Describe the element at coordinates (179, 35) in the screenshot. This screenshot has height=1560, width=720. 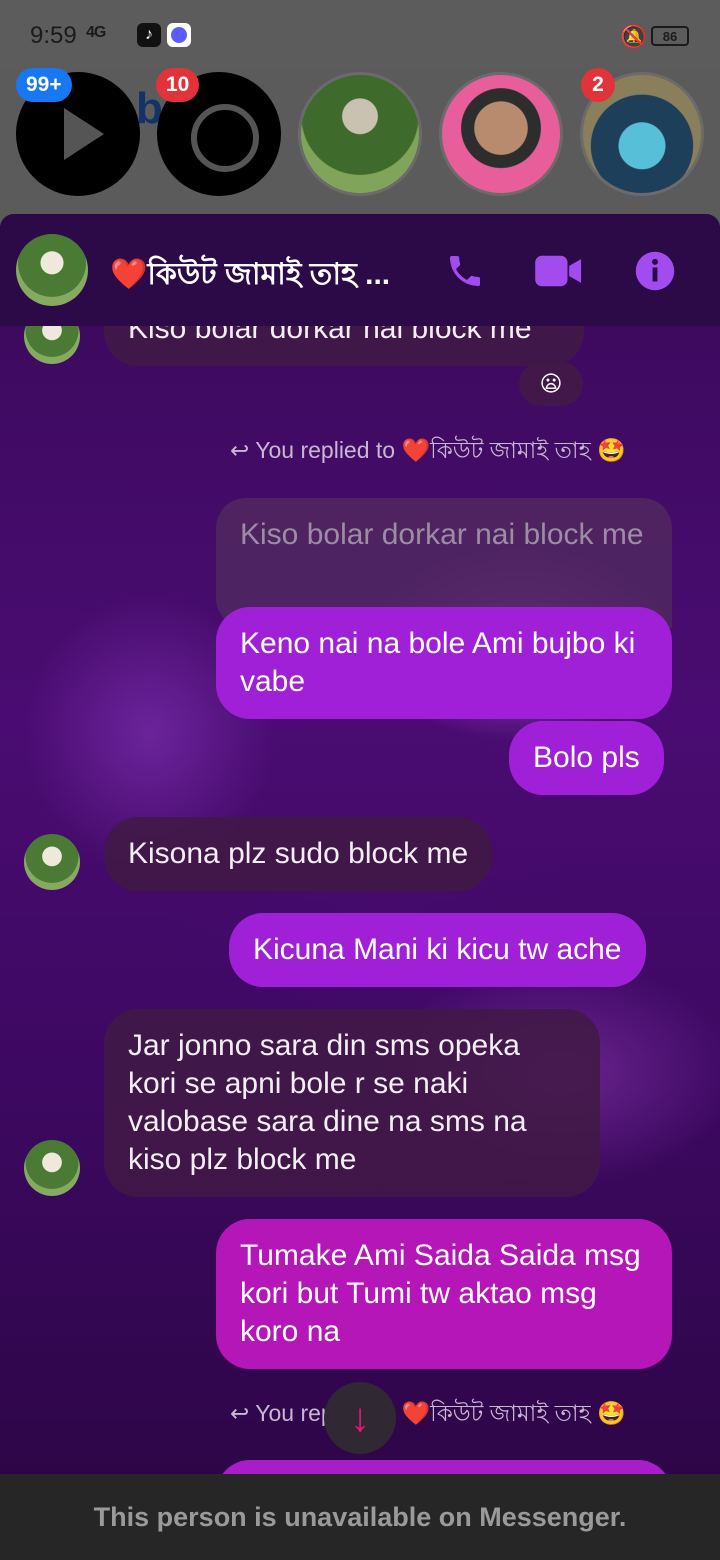
I see `messenger-notification-icon` at that location.